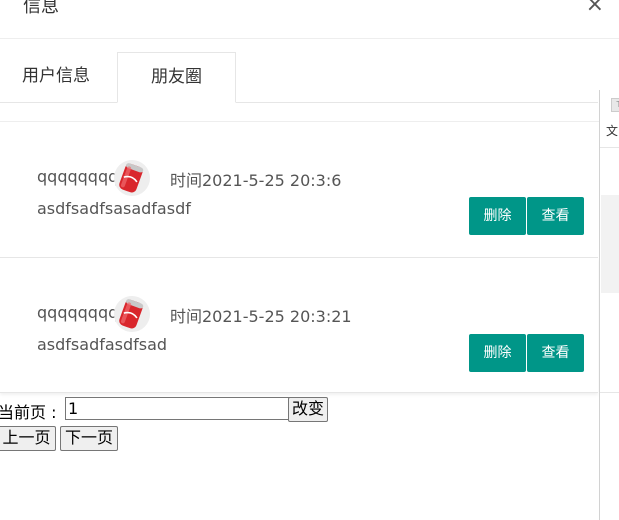  Describe the element at coordinates (308, 409) in the screenshot. I see `change-page-button: 改变` at that location.